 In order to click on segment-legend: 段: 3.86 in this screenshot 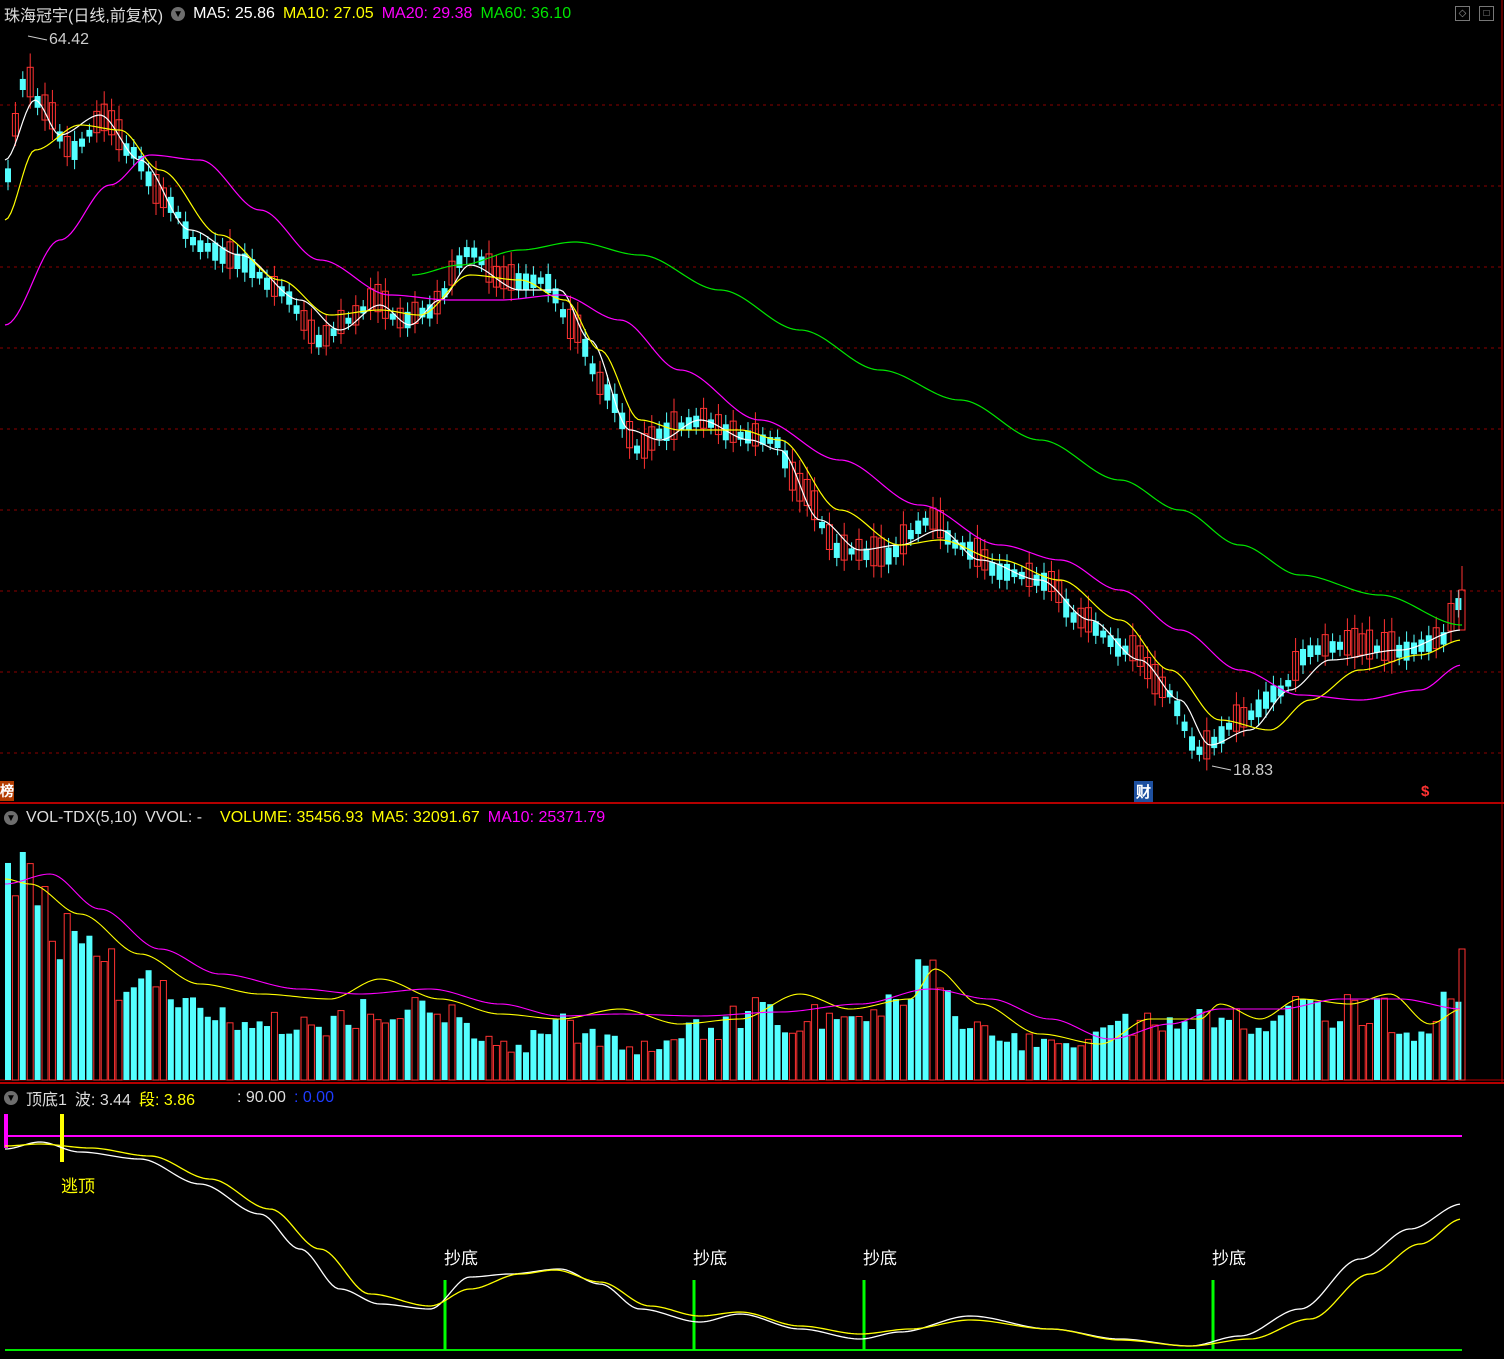, I will do `click(166, 1100)`.